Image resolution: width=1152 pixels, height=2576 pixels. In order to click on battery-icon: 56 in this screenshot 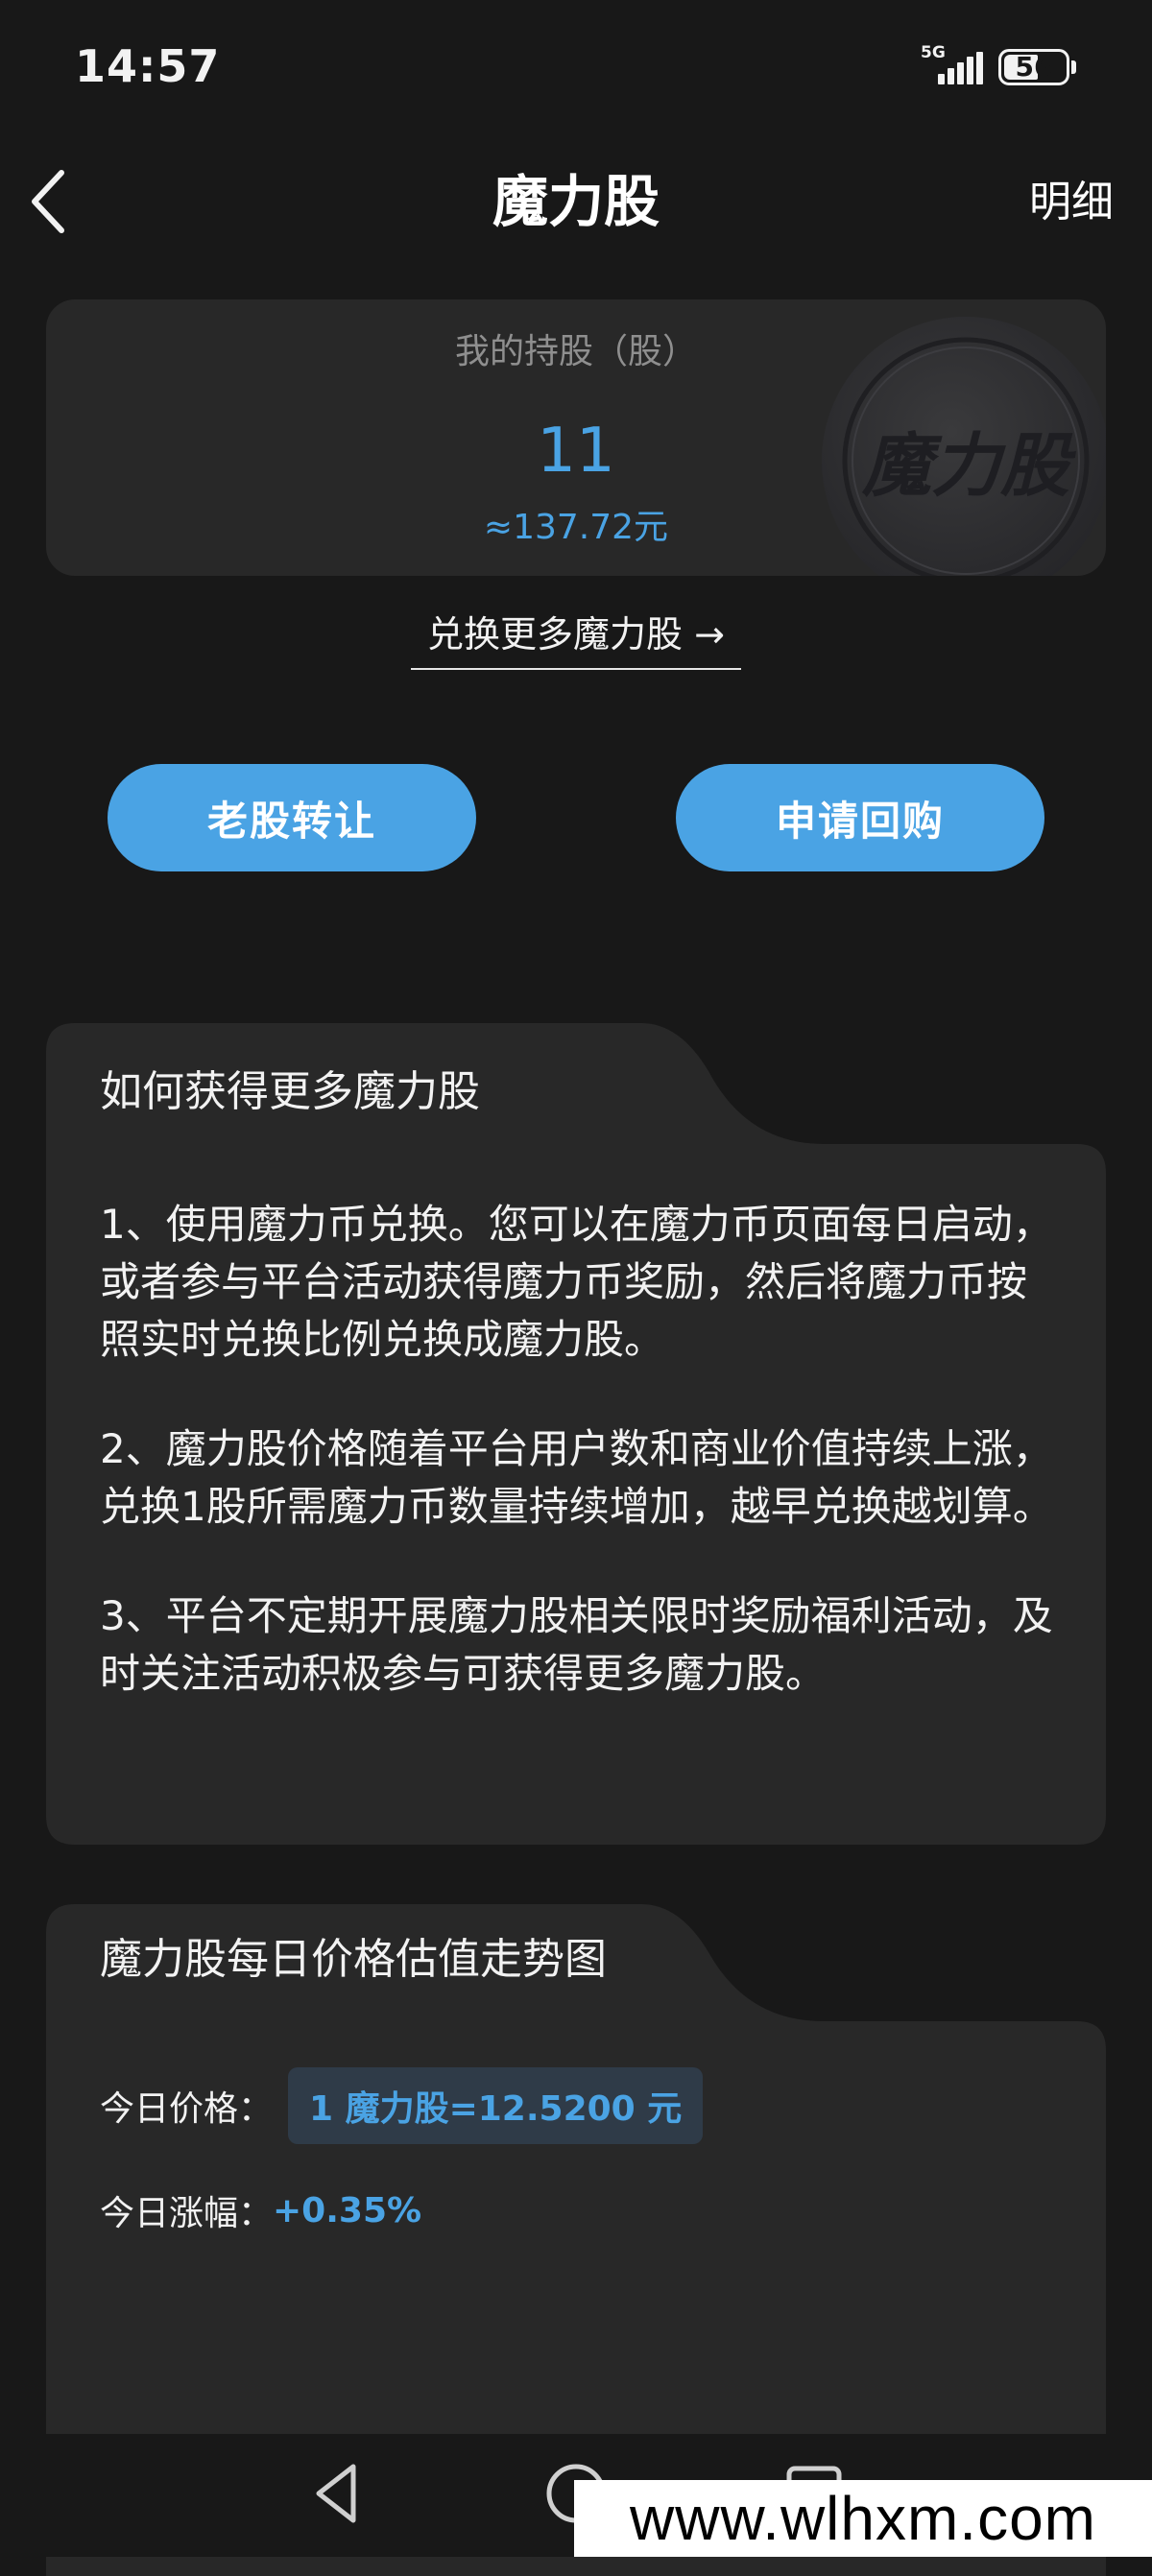, I will do `click(1033, 67)`.